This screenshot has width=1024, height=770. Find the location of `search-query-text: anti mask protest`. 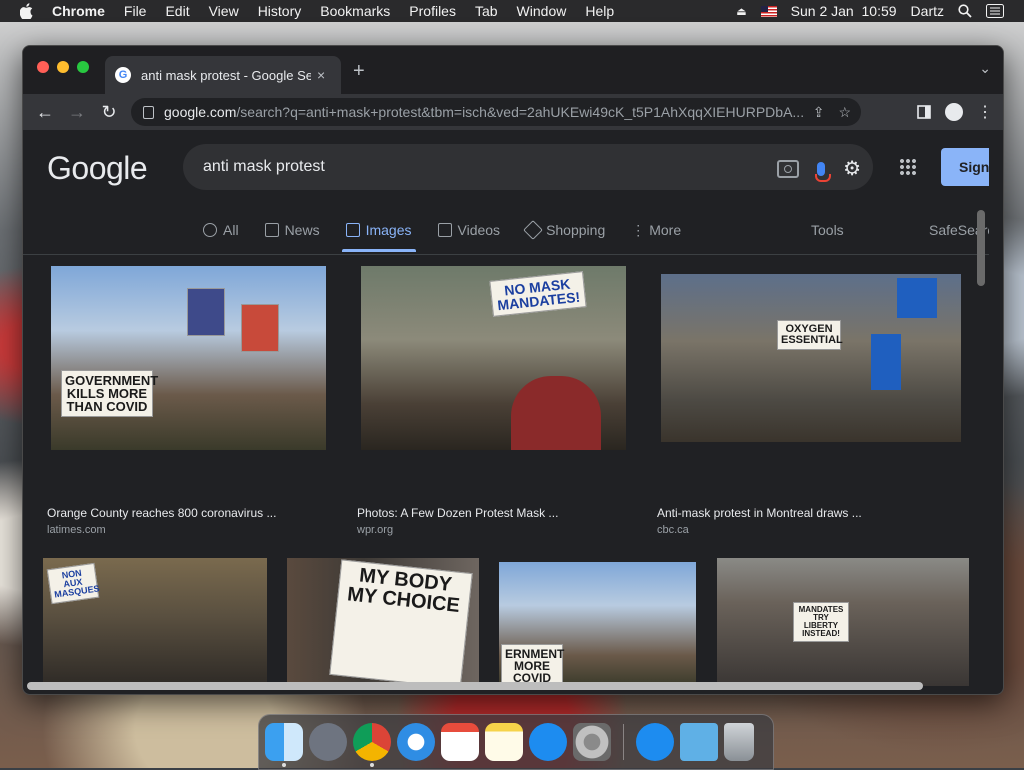

search-query-text: anti mask protest is located at coordinates (264, 167).